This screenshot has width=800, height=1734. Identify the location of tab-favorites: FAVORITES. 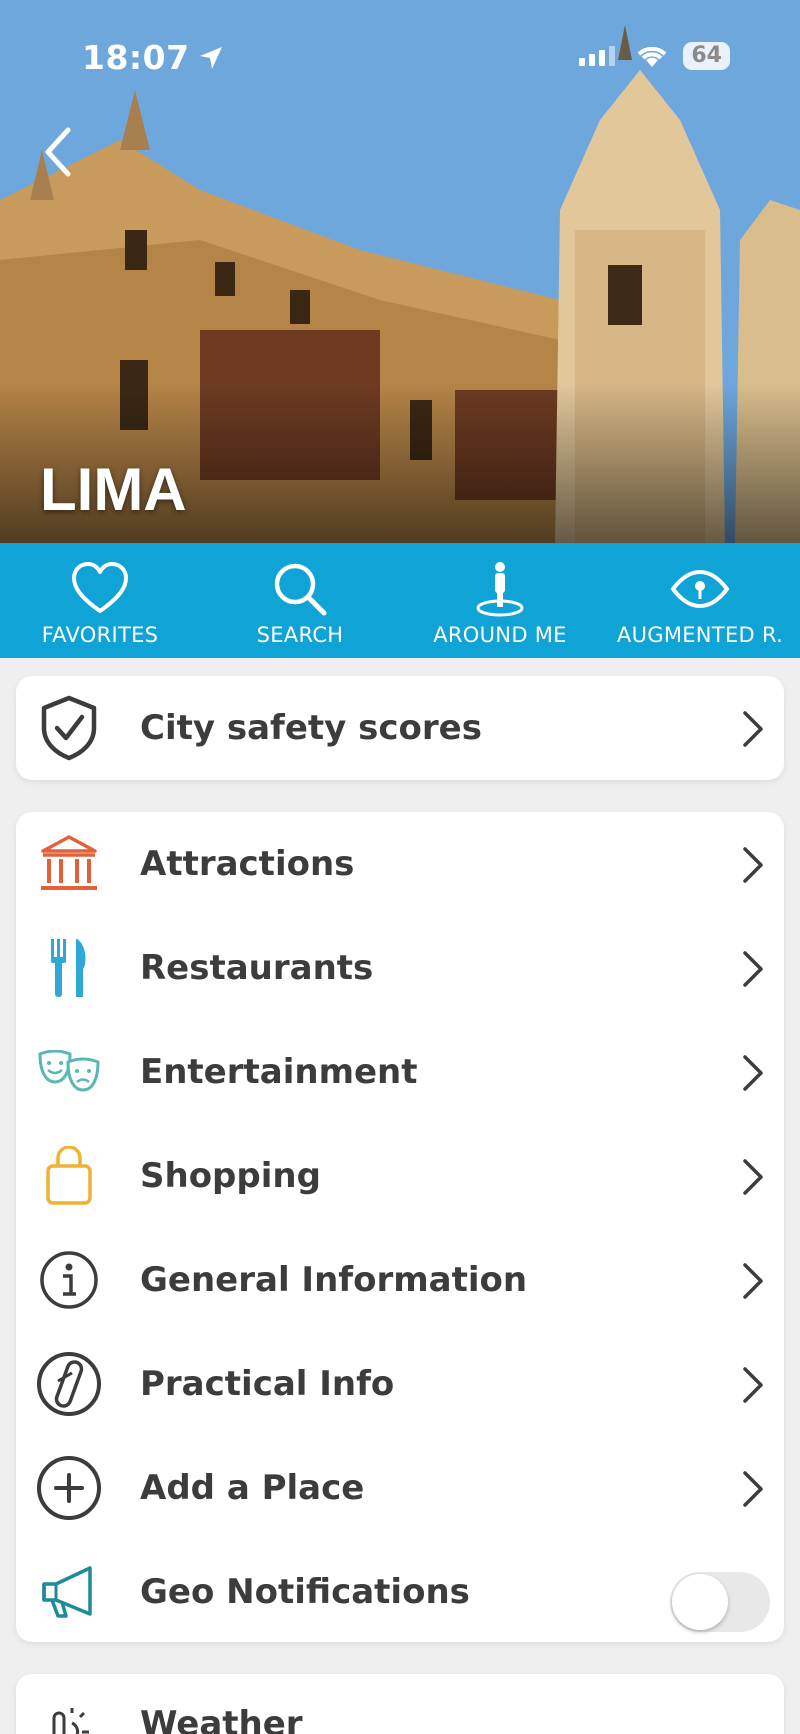
(100, 600).